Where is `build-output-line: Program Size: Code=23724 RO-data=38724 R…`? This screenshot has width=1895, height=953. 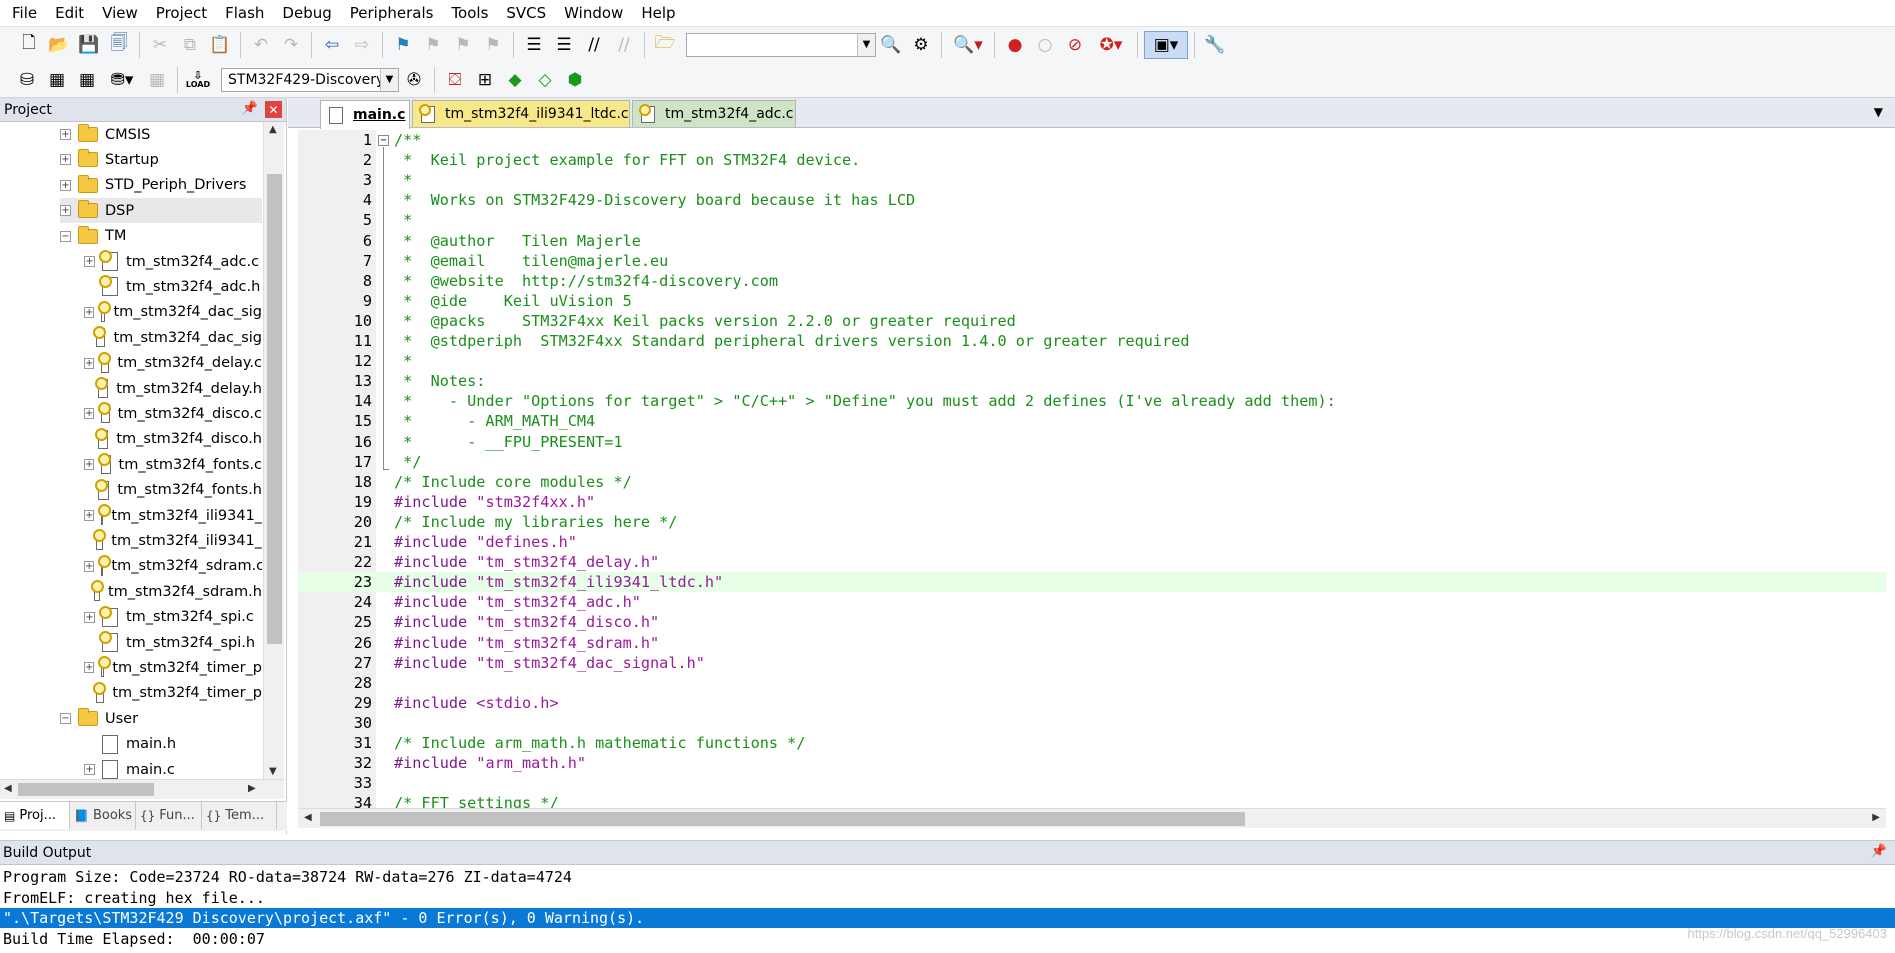
build-output-line: Program Size: Code=23724 RO-data=38724 R… is located at coordinates (947, 877).